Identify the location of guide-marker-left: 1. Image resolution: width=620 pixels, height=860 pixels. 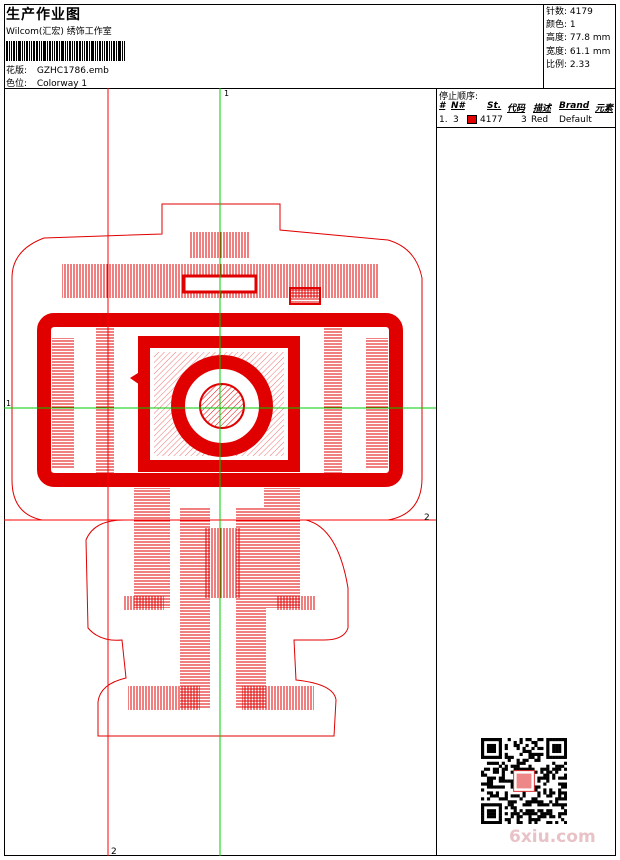
(8, 403).